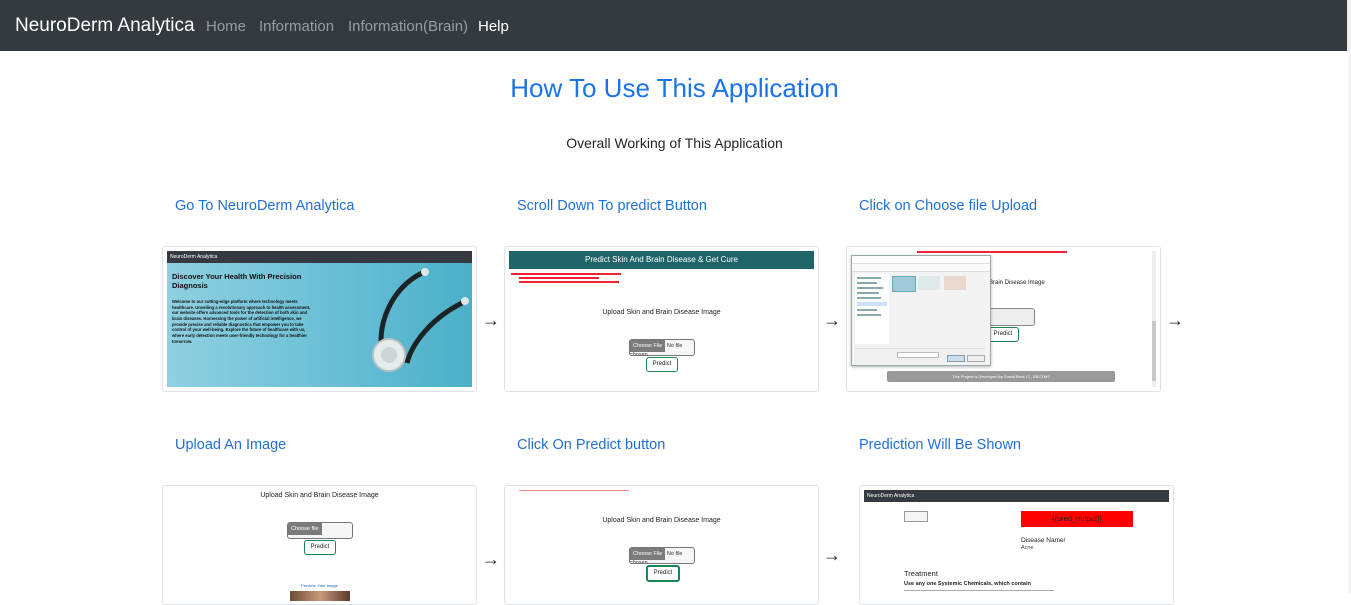  What do you see at coordinates (305, 529) in the screenshot?
I see `choose-file-button: Choose file` at bounding box center [305, 529].